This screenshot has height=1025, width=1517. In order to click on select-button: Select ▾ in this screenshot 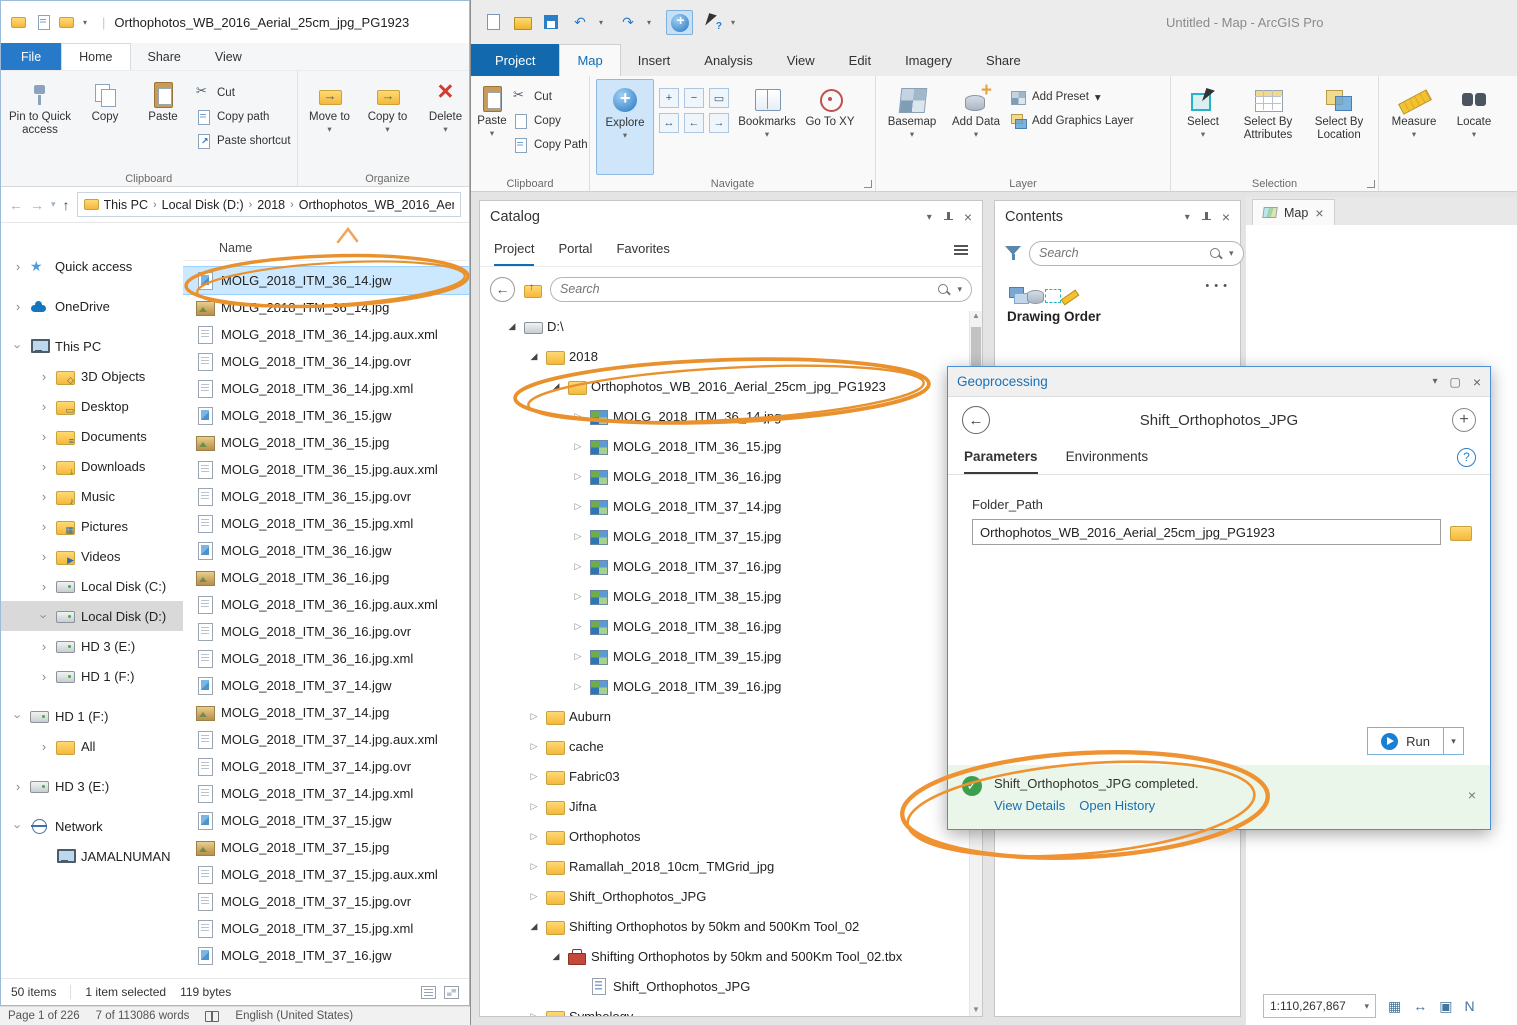, I will do `click(1203, 127)`.